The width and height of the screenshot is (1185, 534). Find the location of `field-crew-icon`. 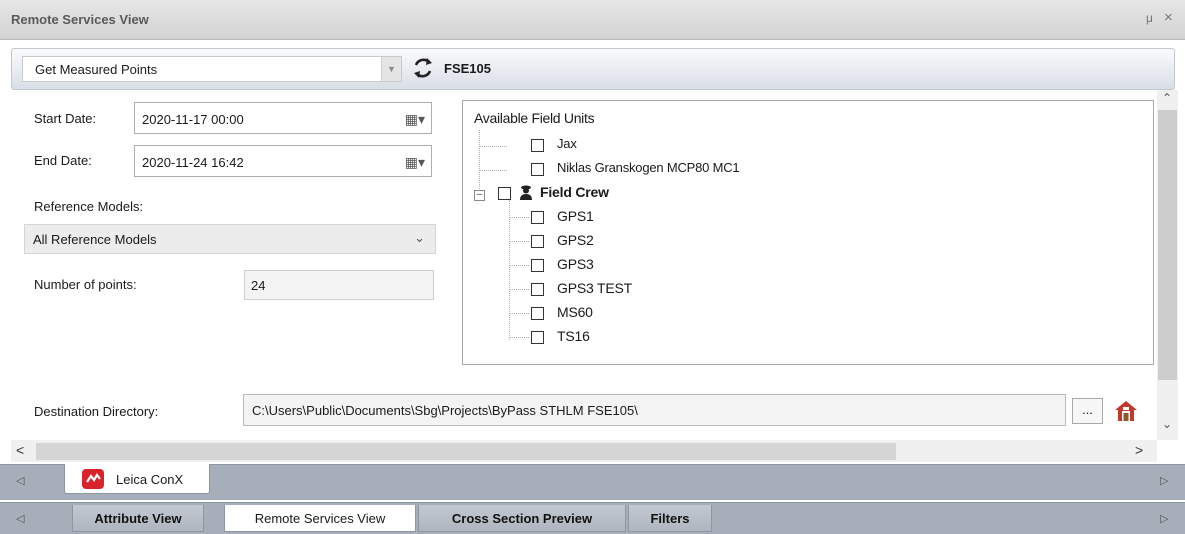

field-crew-icon is located at coordinates (526, 192).